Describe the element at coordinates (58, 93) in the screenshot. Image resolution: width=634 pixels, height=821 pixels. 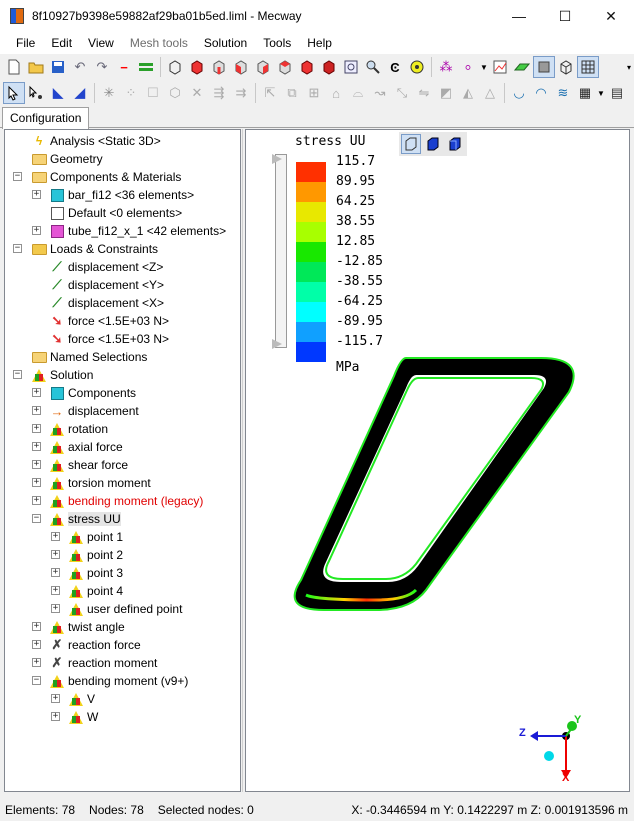
I see `select-element-icon: ◣` at that location.